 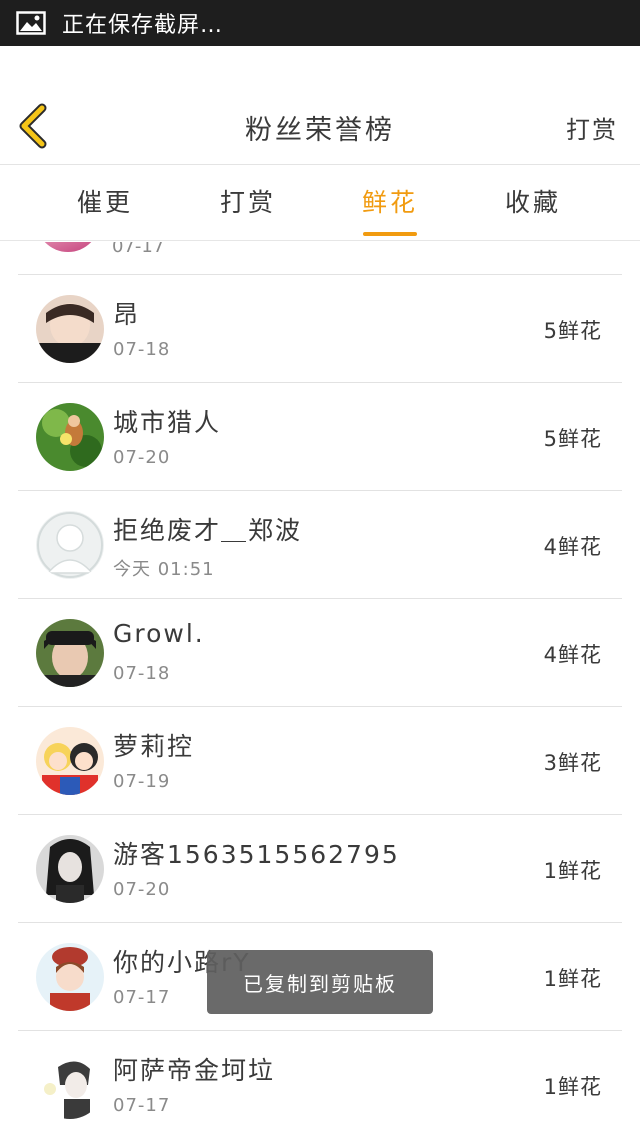 I want to click on tab-urge-update: 催更, so click(x=105, y=203).